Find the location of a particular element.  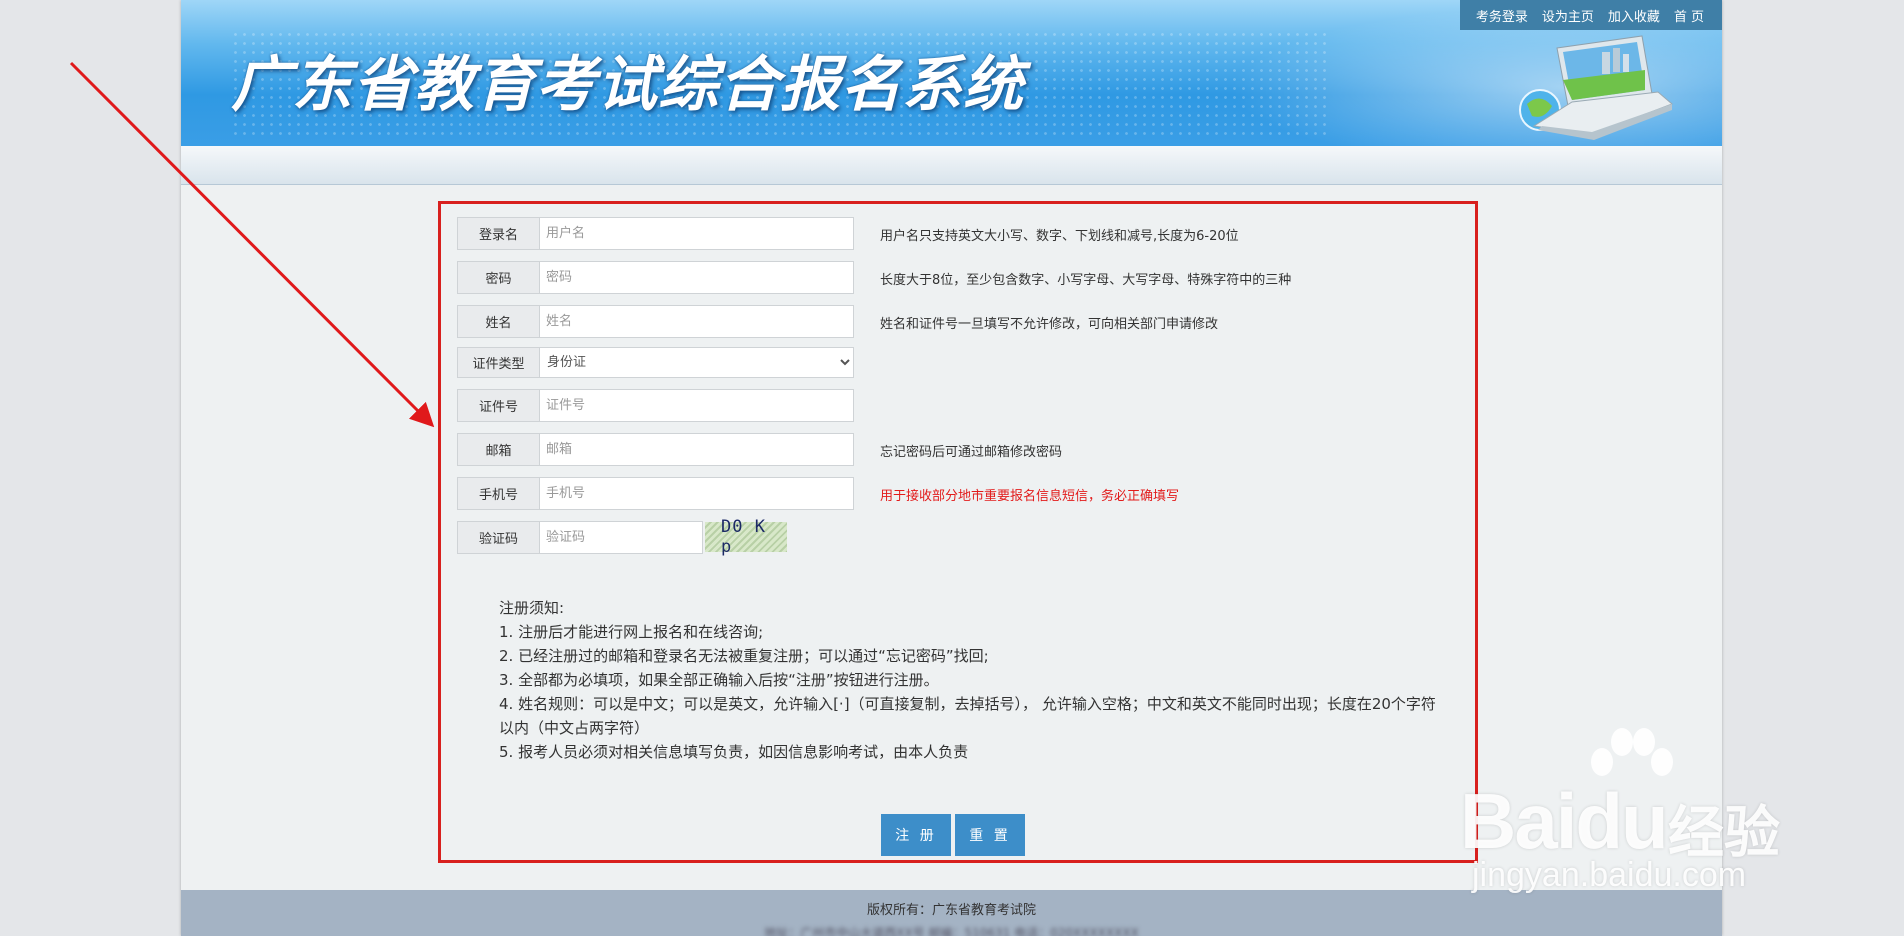

field-id-number: 证件号 is located at coordinates (655, 405).